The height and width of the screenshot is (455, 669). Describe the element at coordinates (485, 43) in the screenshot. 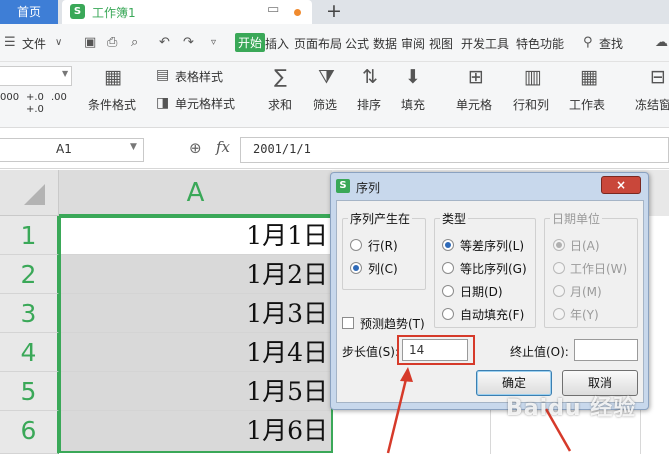

I see `menu-developer: 开发工具` at that location.